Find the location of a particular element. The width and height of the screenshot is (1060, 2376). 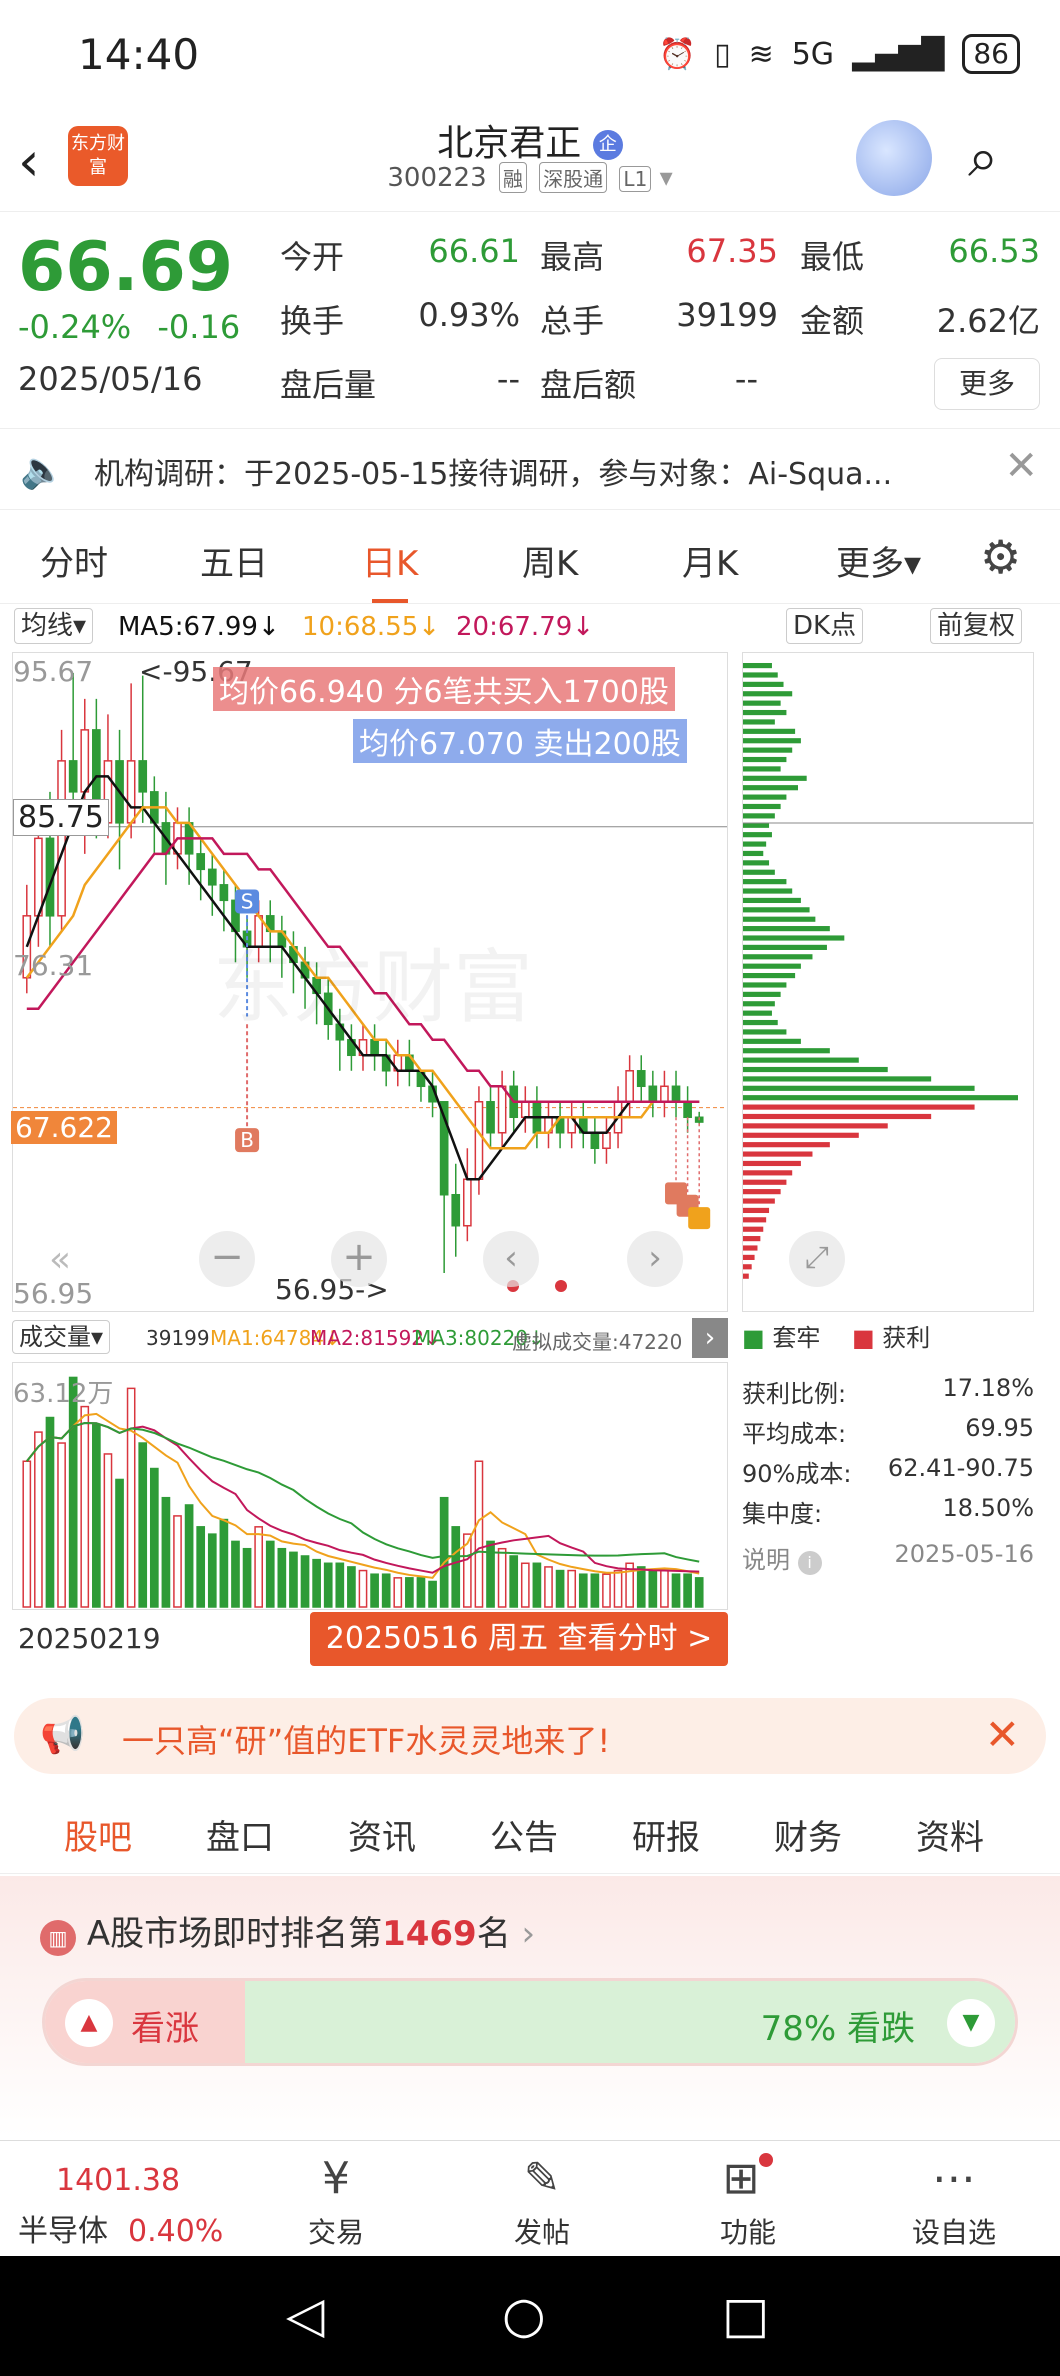

tab-forum: 股吧 is located at coordinates (98, 1845).